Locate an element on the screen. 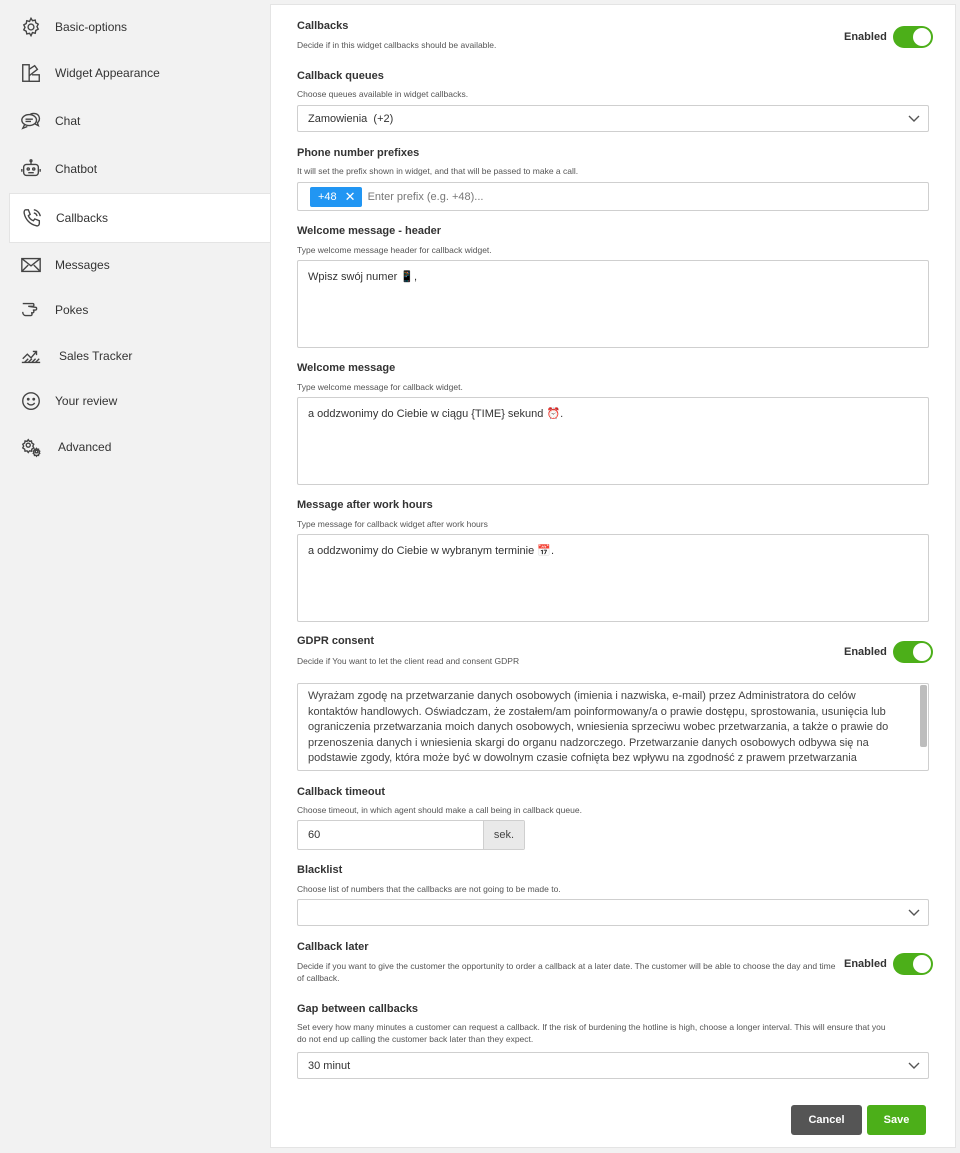 This screenshot has width=960, height=1153. sidebar-item-label: Chatbot is located at coordinates (76, 169).